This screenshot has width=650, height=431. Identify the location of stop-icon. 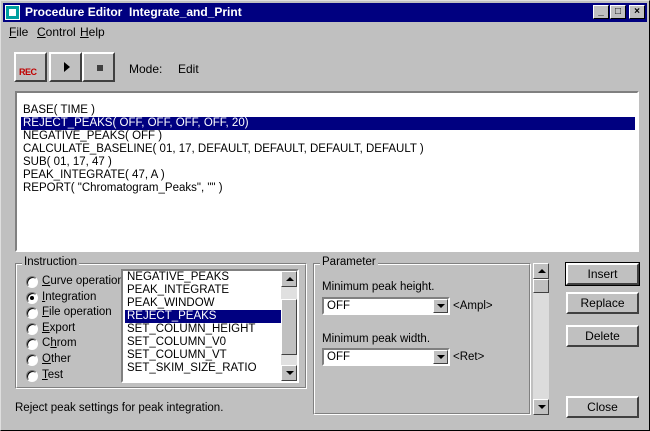
(100, 68).